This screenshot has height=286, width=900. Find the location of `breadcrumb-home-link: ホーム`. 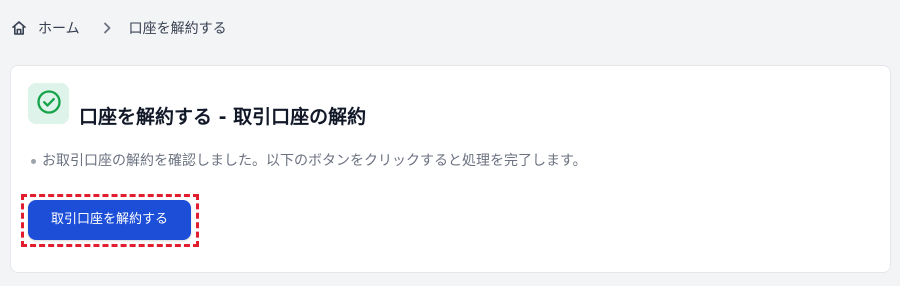

breadcrumb-home-link: ホーム is located at coordinates (45, 28).